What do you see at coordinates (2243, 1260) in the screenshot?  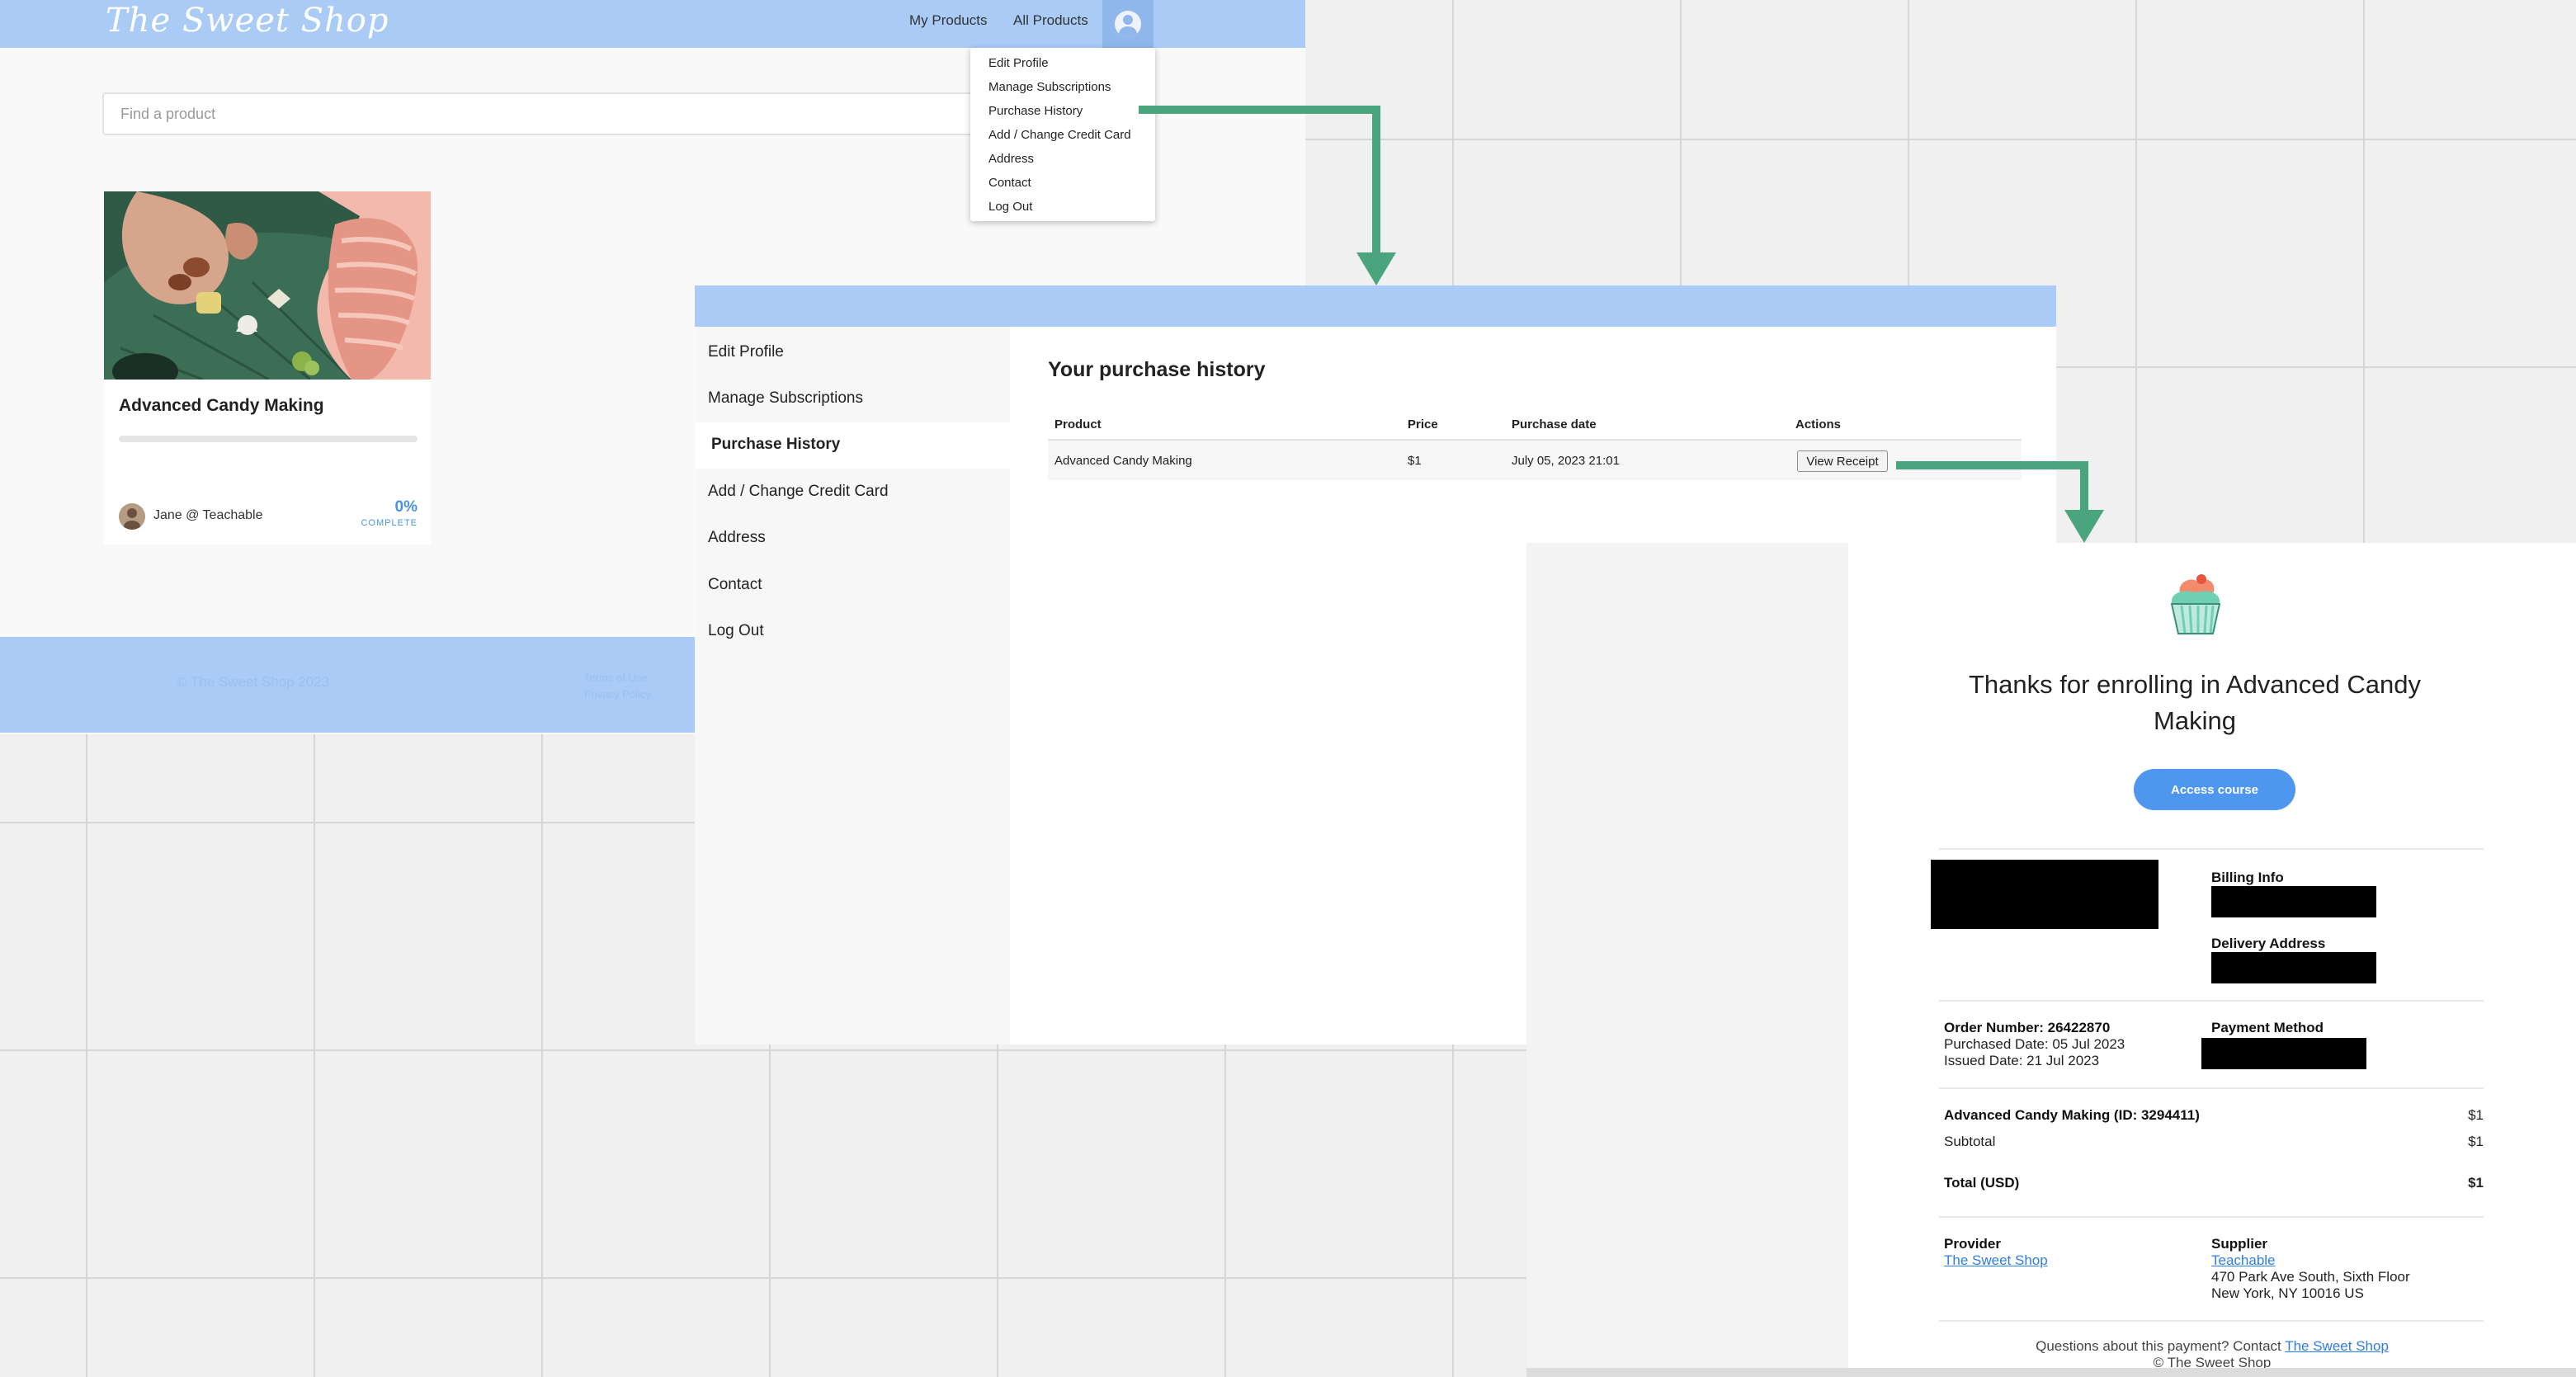 I see `supplier-link: Teachable` at bounding box center [2243, 1260].